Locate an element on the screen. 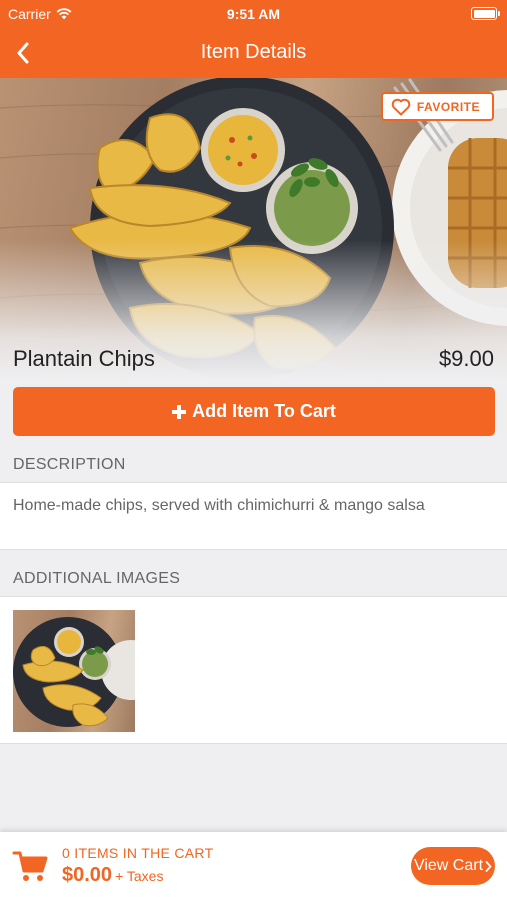 This screenshot has height=900, width=507. plus-icon is located at coordinates (179, 411).